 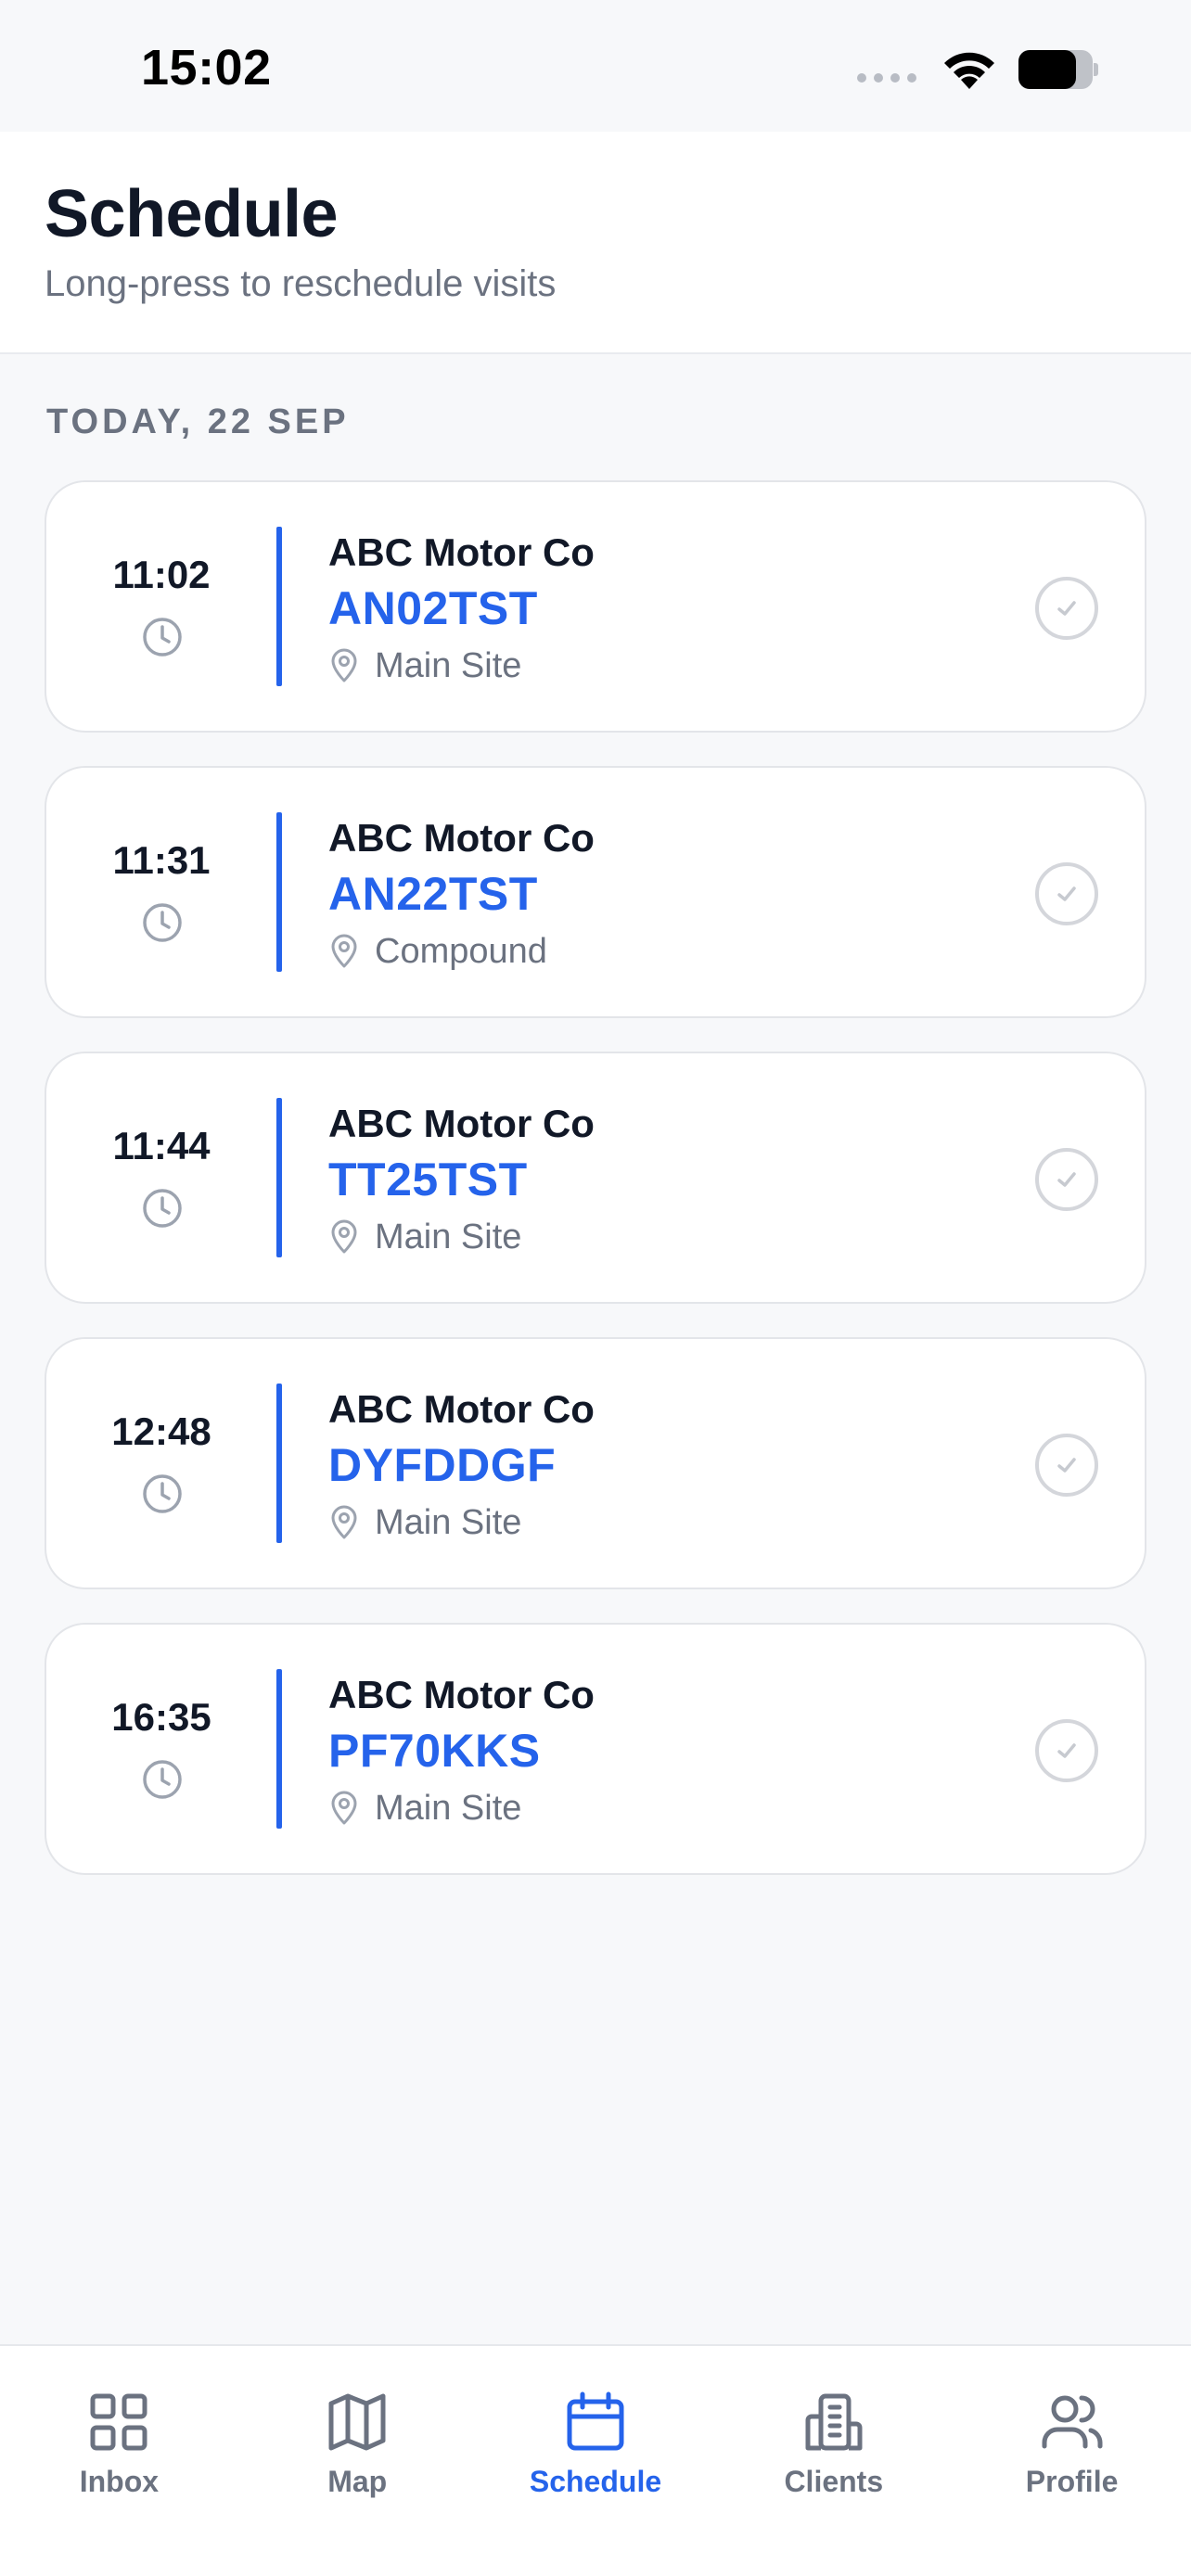 I want to click on wifi-icon, so click(x=969, y=71).